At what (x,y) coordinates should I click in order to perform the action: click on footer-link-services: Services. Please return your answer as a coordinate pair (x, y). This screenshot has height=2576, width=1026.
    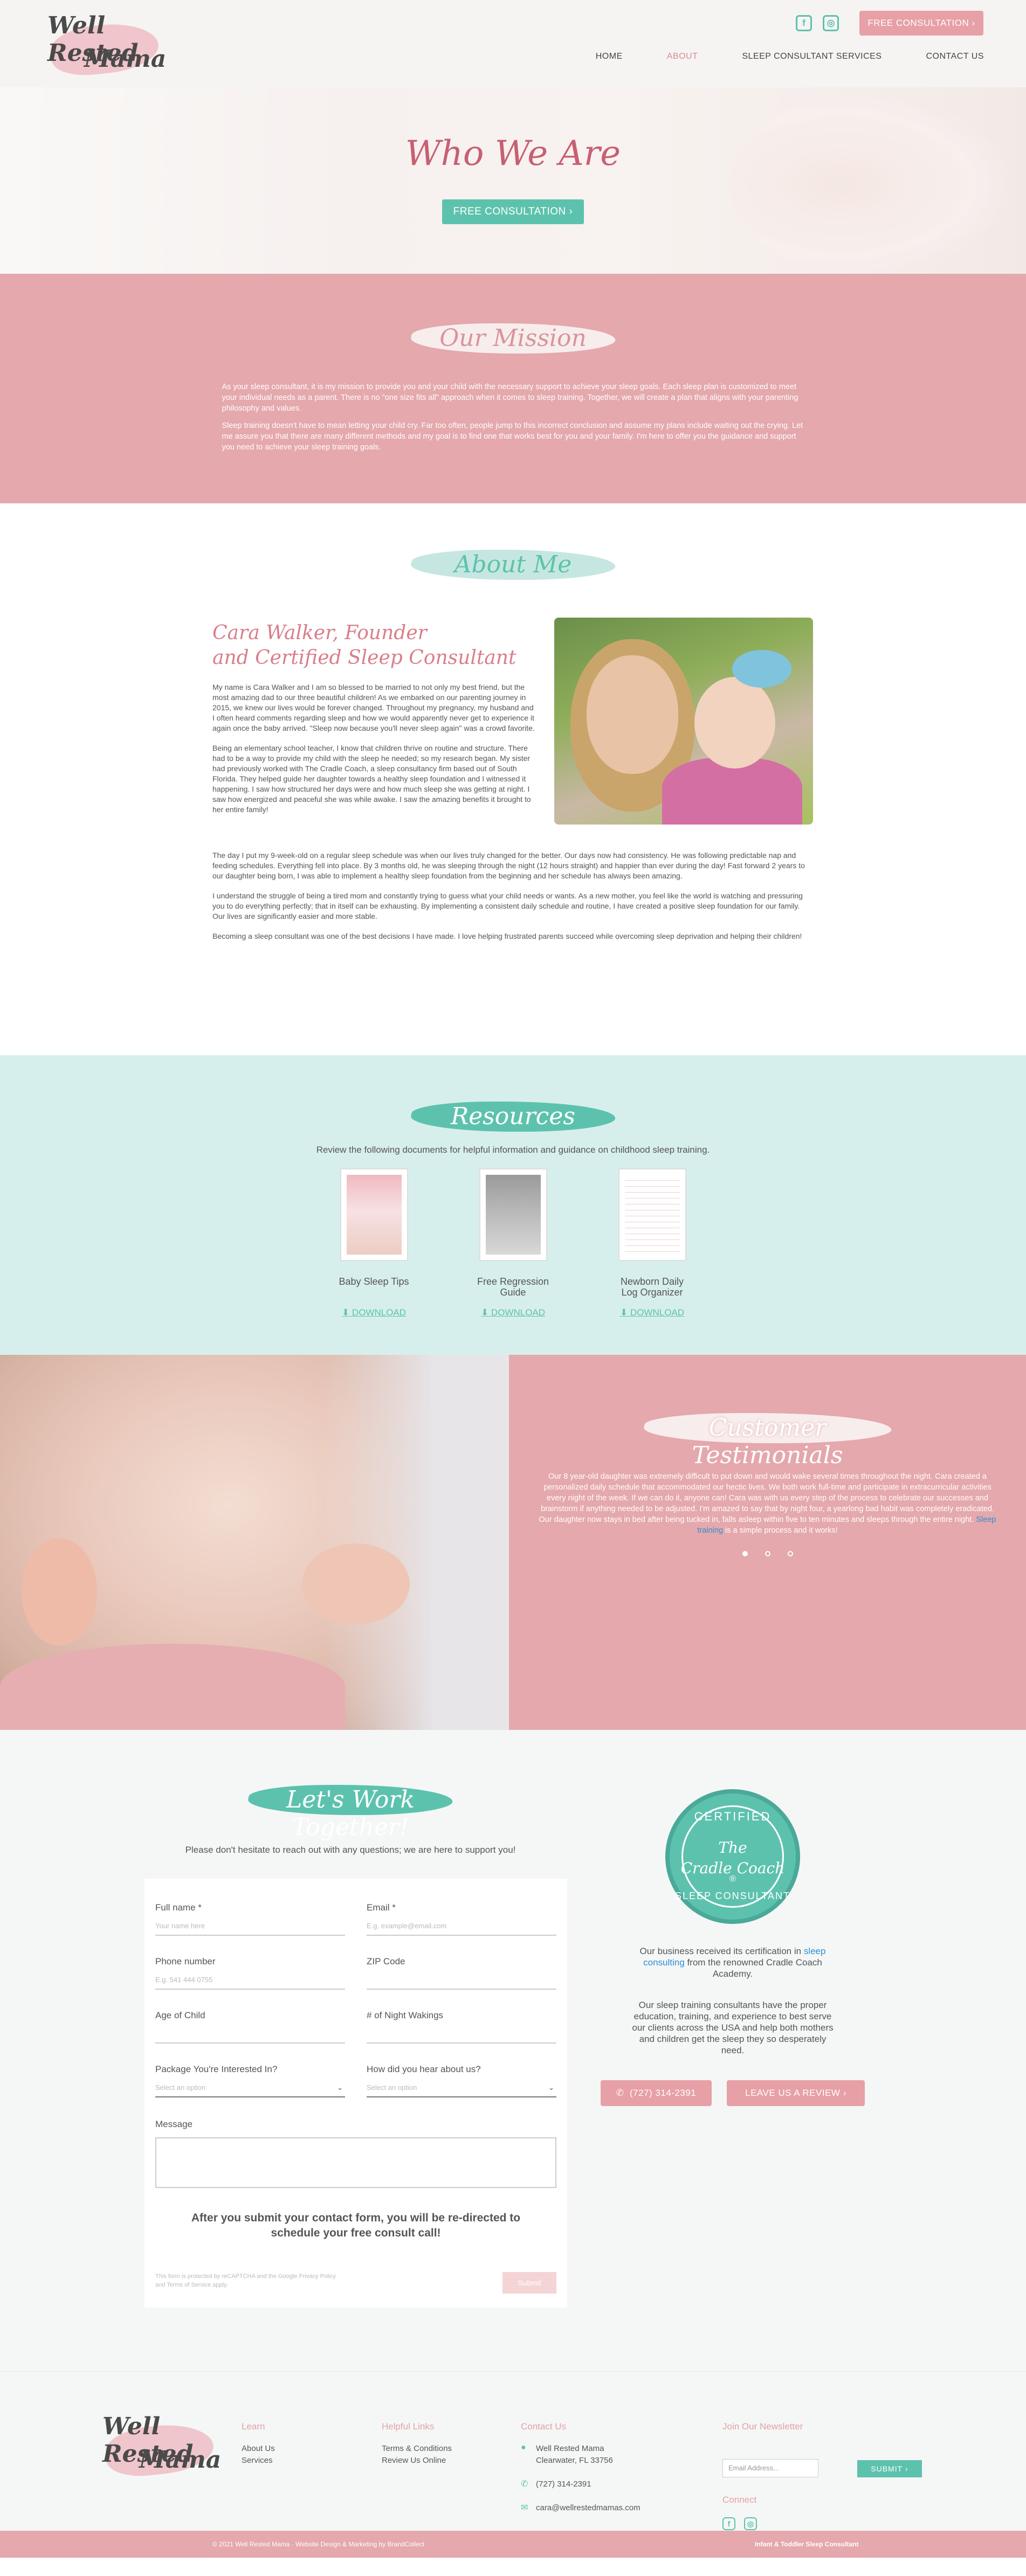
    Looking at the image, I should click on (259, 2461).